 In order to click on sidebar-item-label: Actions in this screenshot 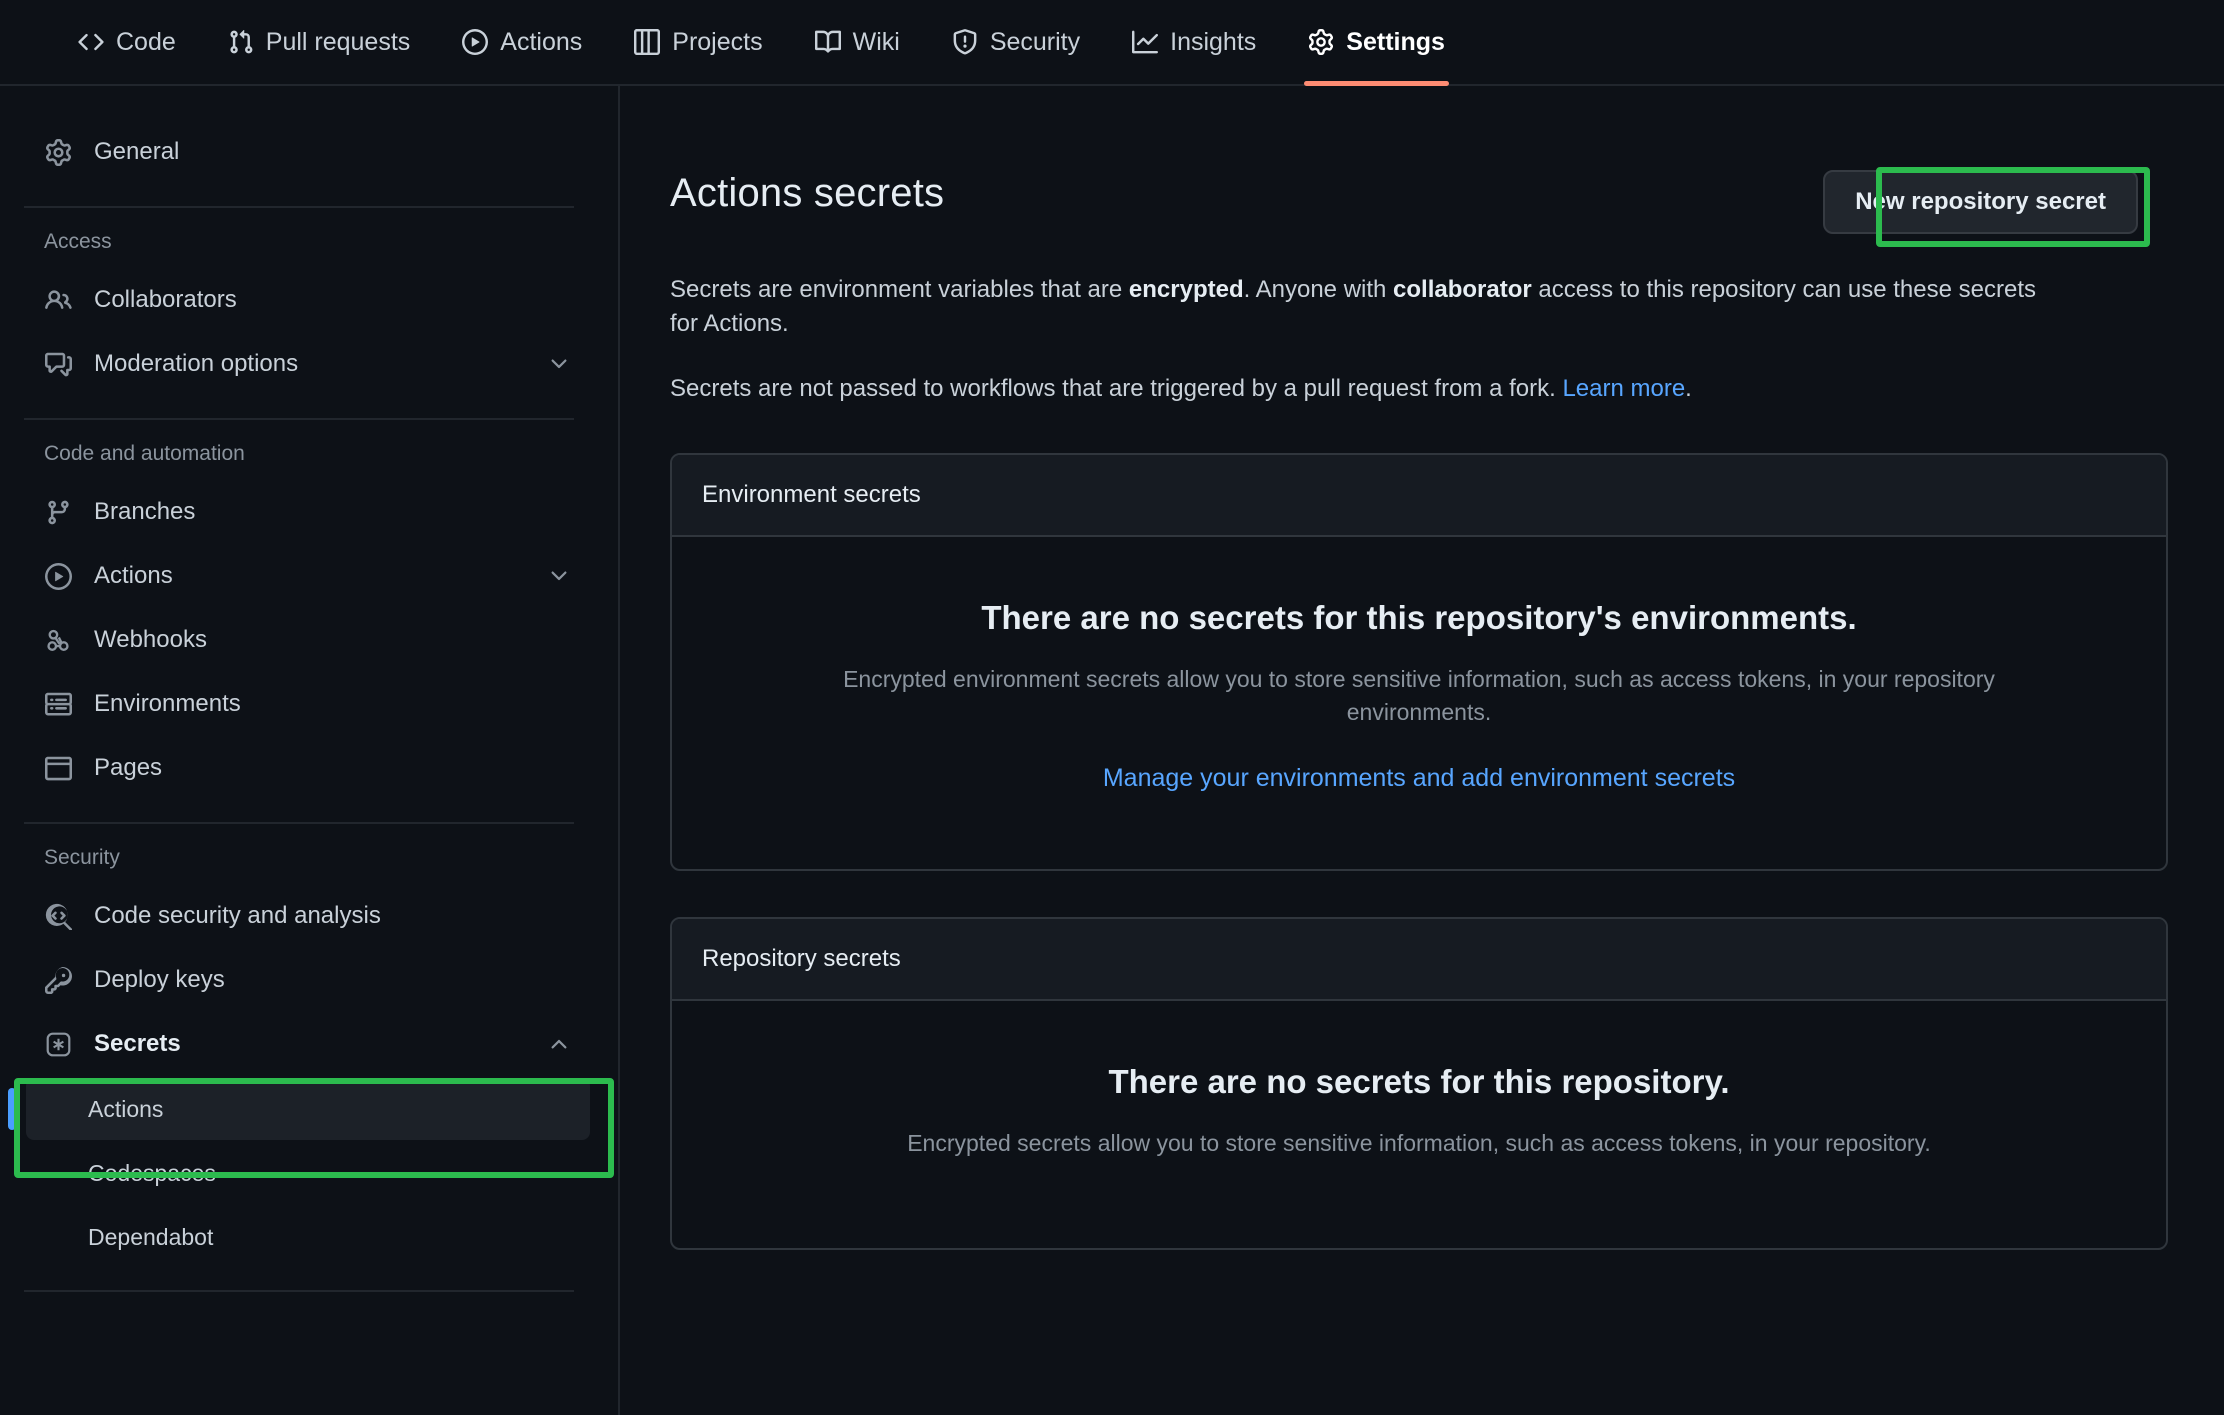, I will do `click(133, 575)`.